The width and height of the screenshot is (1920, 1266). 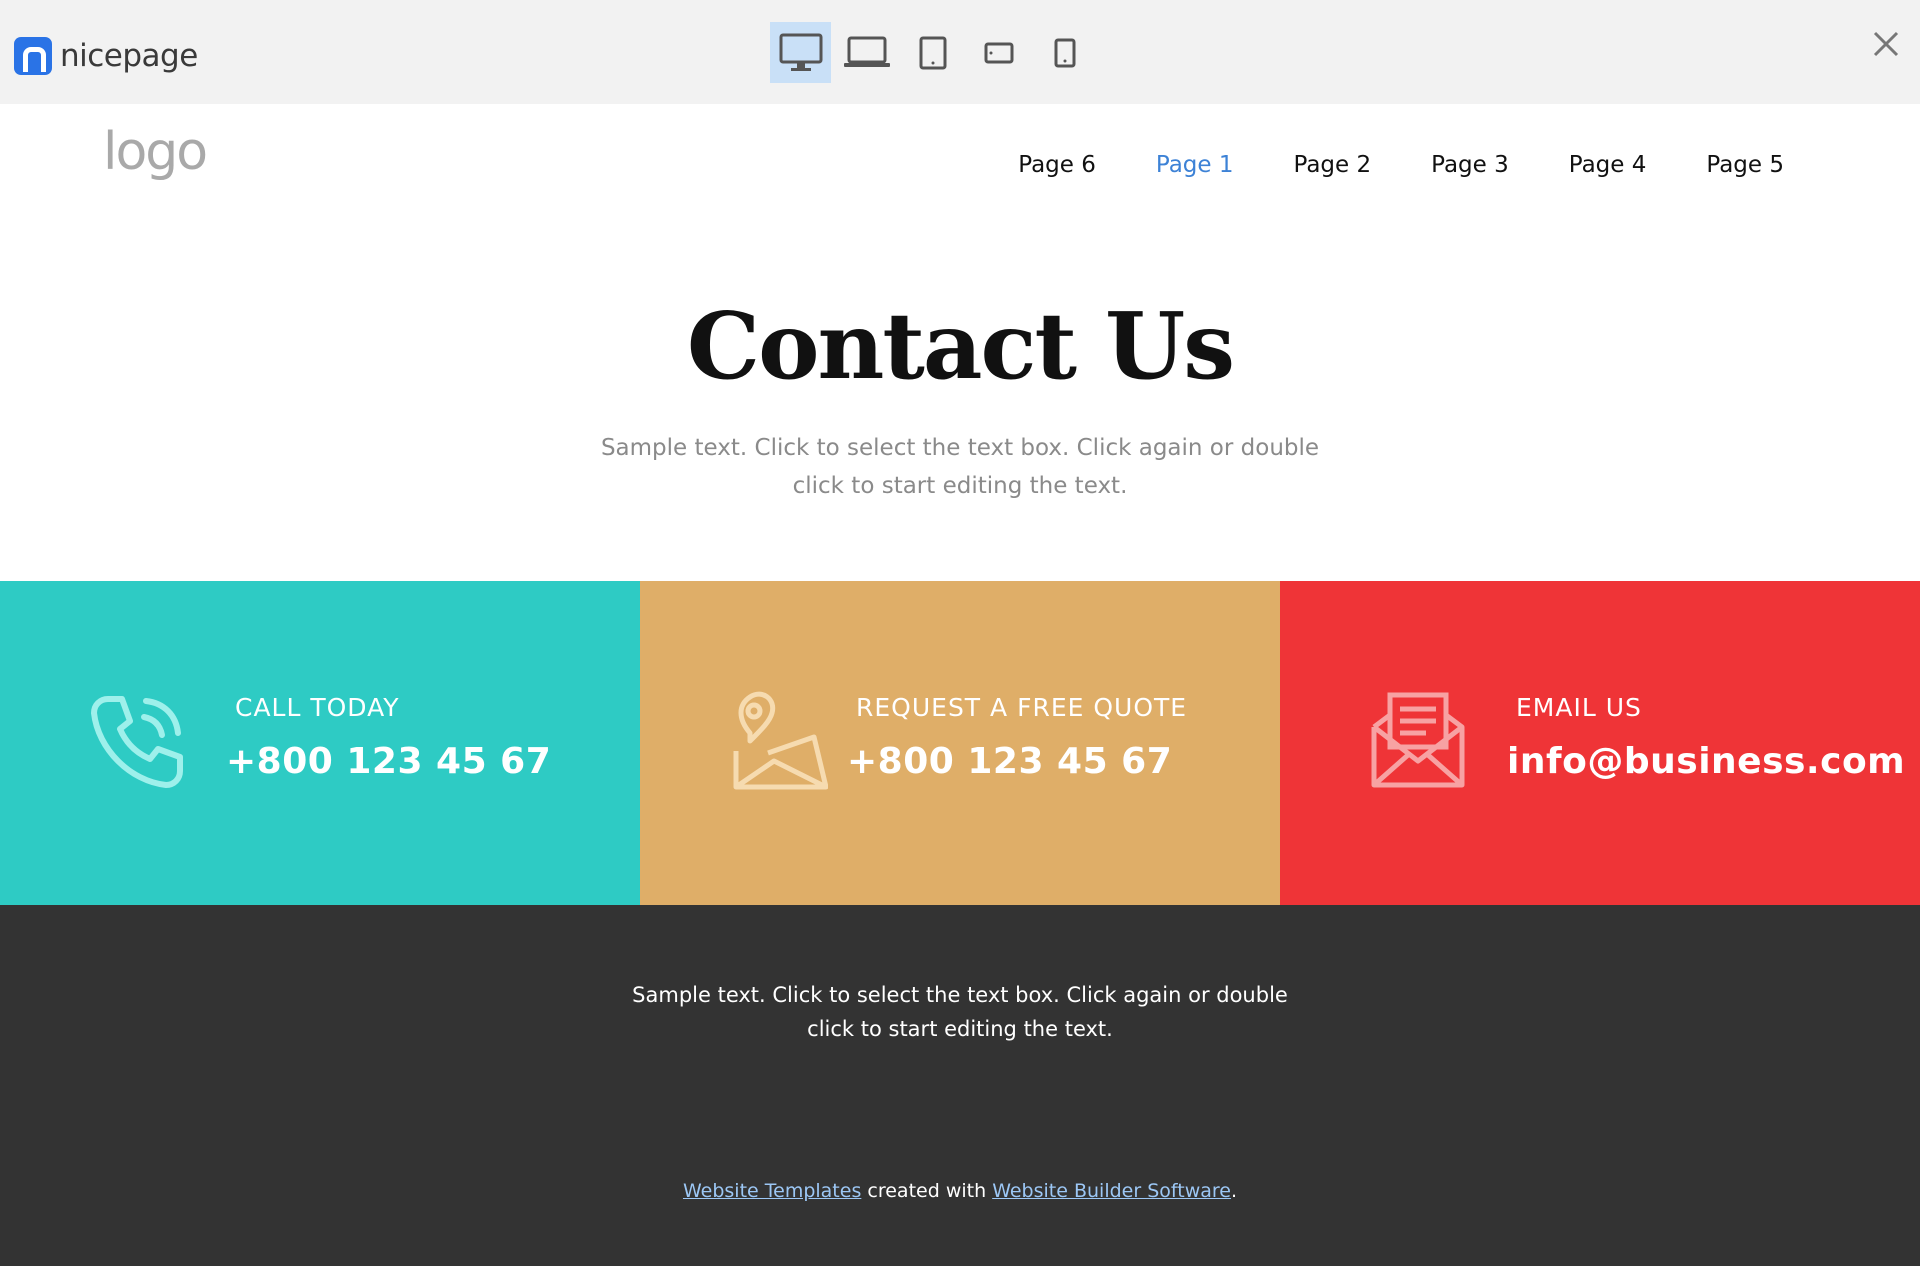 I want to click on close-preview-button, so click(x=1886, y=44).